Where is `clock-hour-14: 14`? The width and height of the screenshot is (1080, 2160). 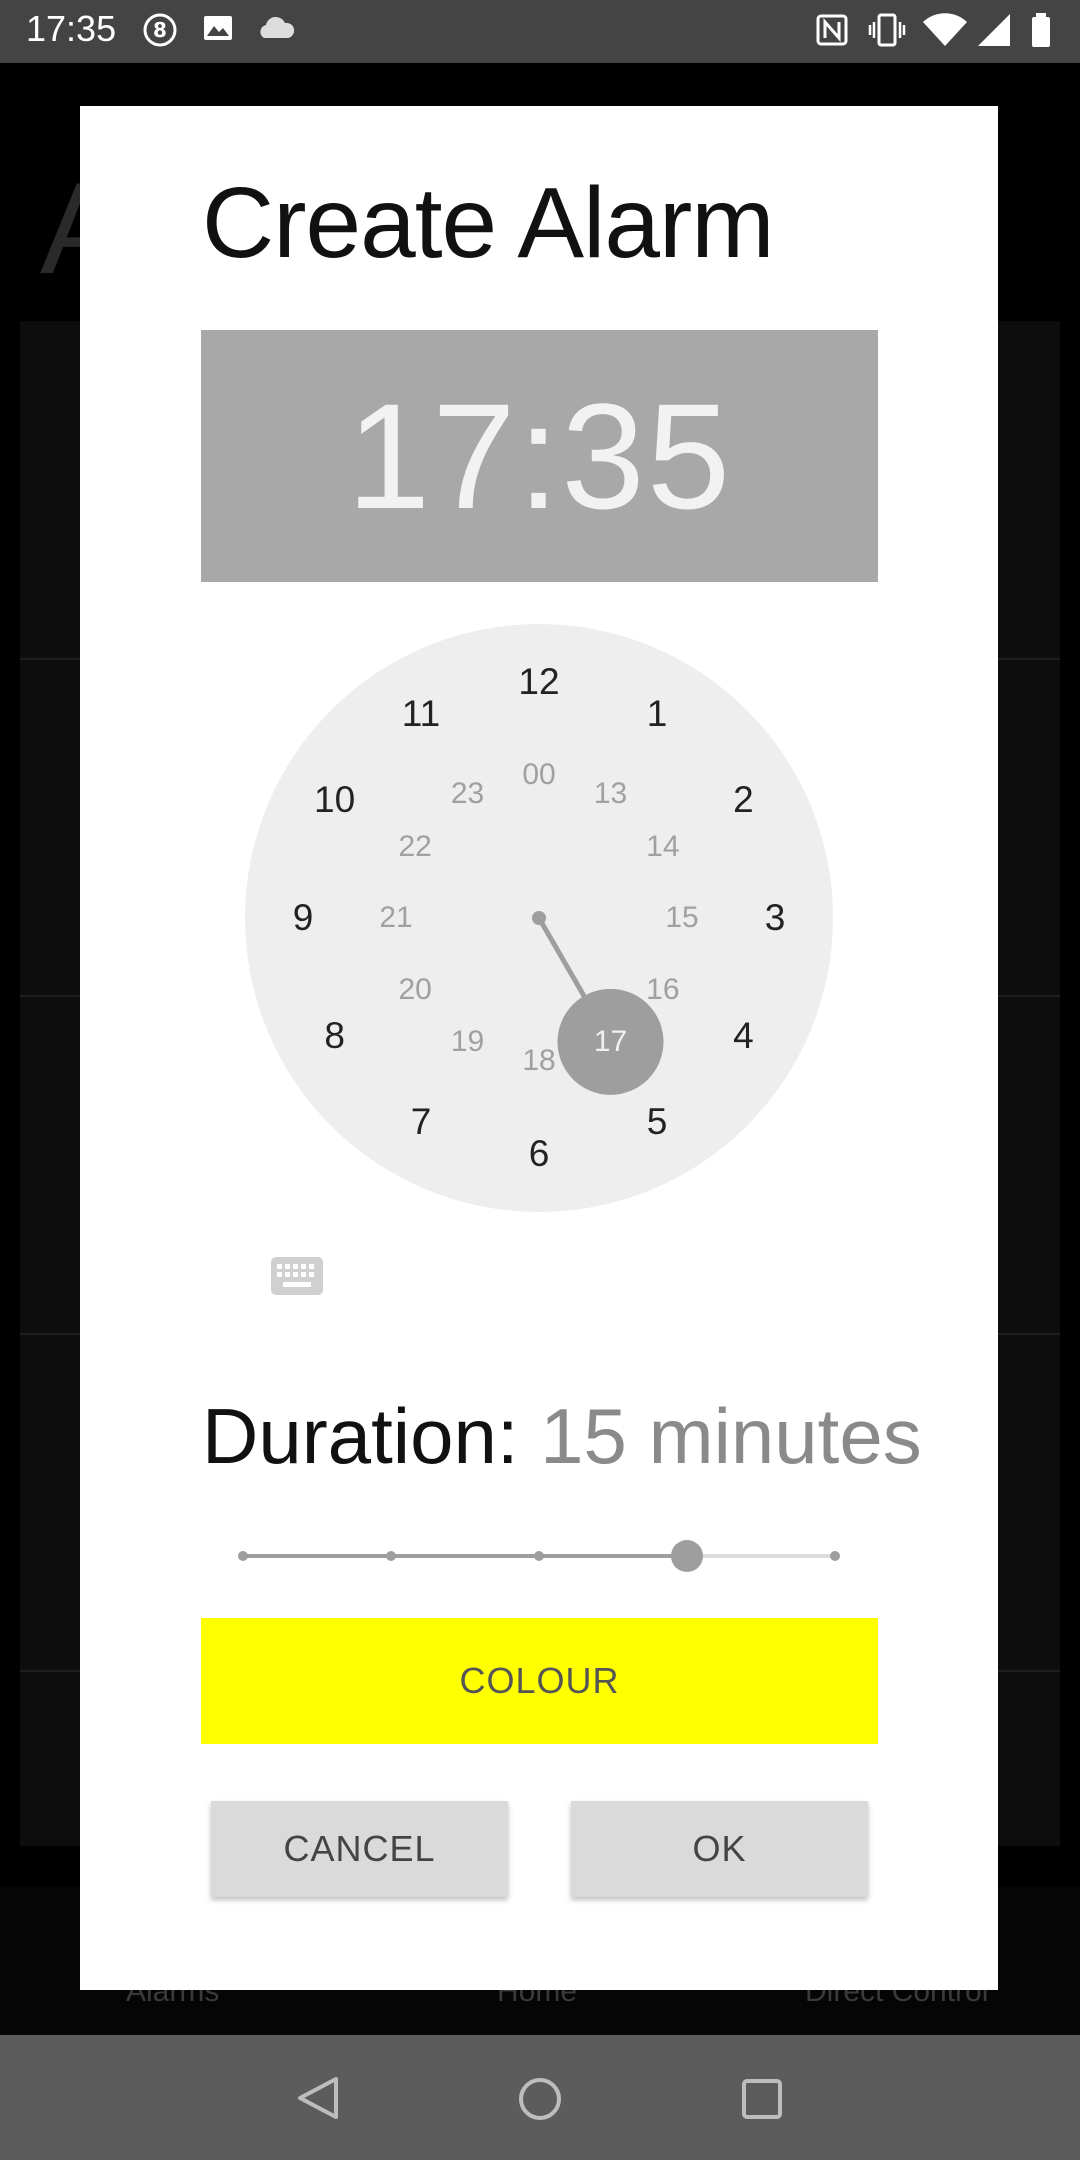
clock-hour-14: 14 is located at coordinates (662, 847).